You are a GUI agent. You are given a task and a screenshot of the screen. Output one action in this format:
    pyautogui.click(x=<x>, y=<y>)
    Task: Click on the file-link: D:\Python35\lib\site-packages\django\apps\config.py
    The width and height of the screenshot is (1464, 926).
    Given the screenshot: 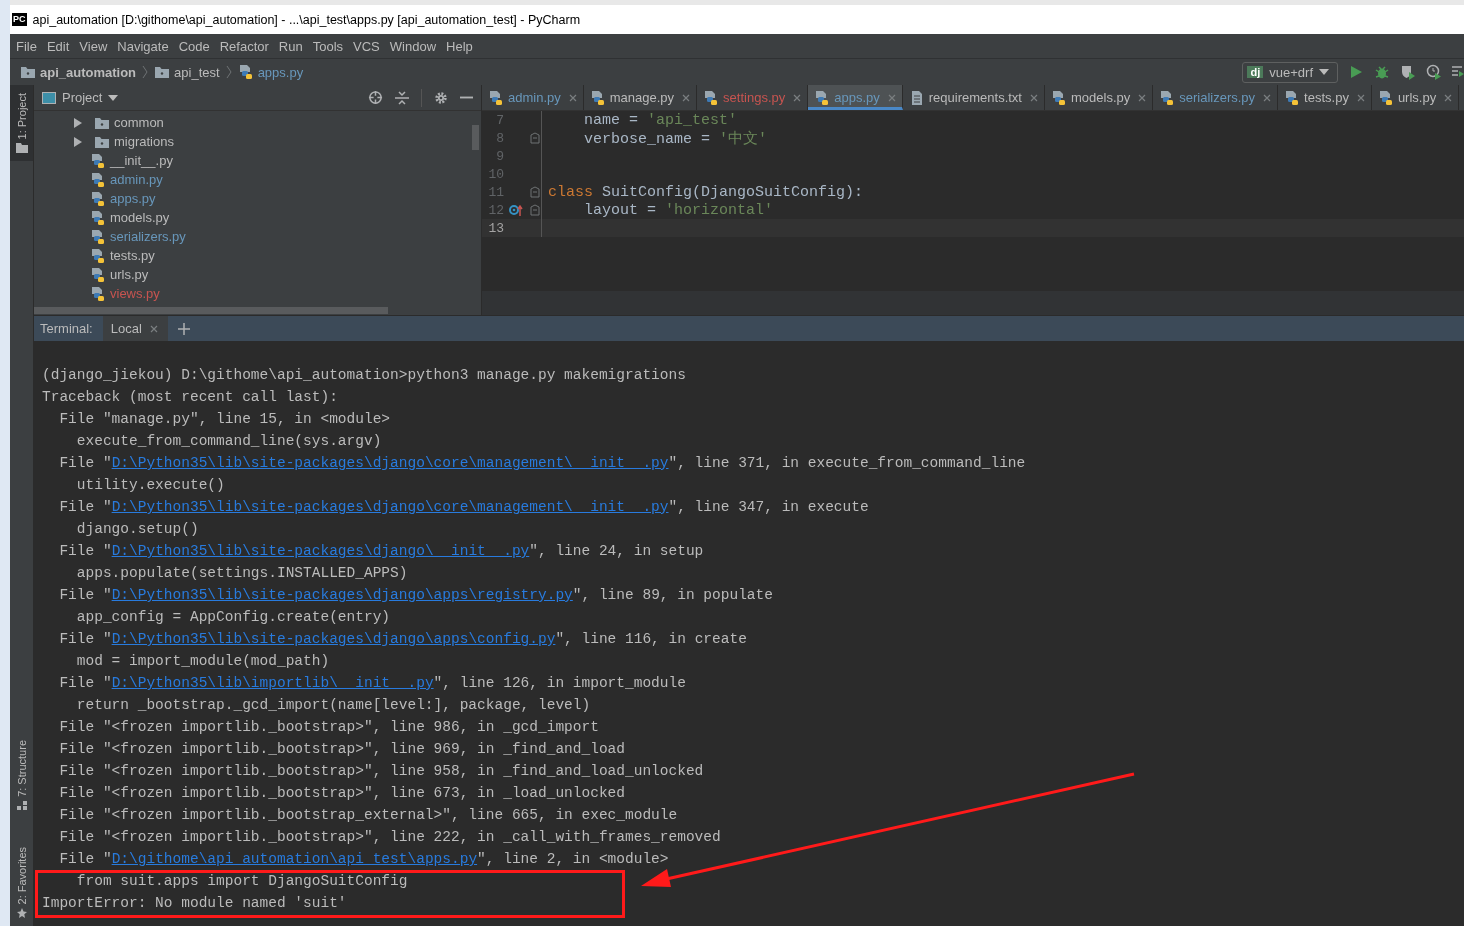 What is the action you would take?
    pyautogui.click(x=333, y=639)
    